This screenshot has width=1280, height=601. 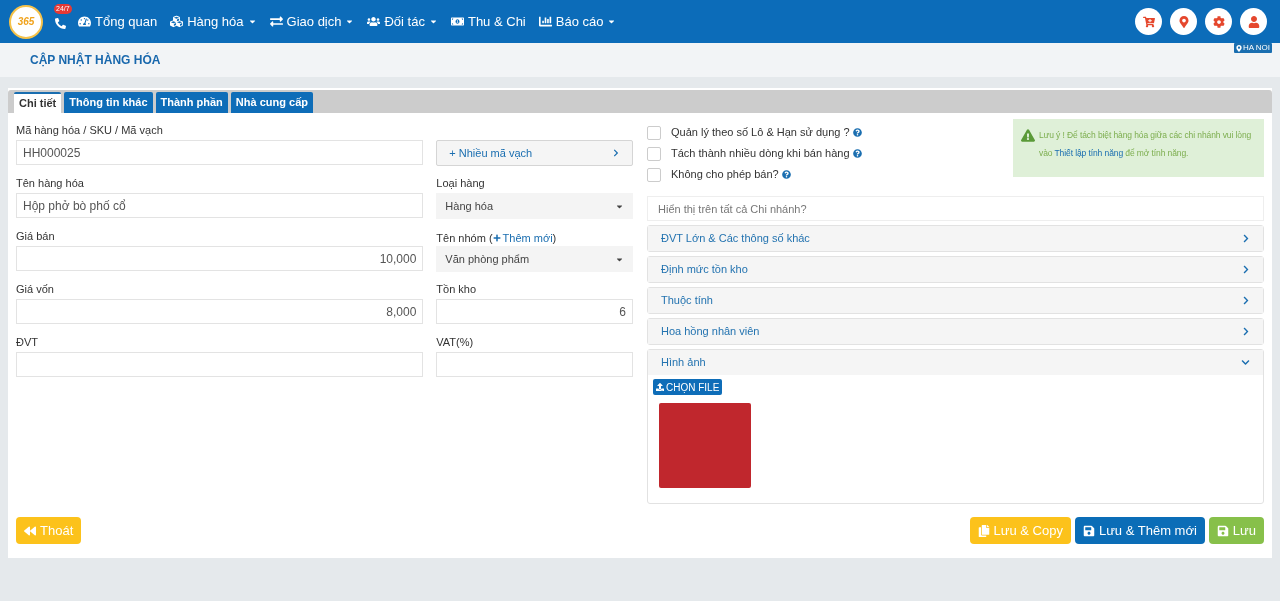 I want to click on plus-icon, so click(x=496, y=237).